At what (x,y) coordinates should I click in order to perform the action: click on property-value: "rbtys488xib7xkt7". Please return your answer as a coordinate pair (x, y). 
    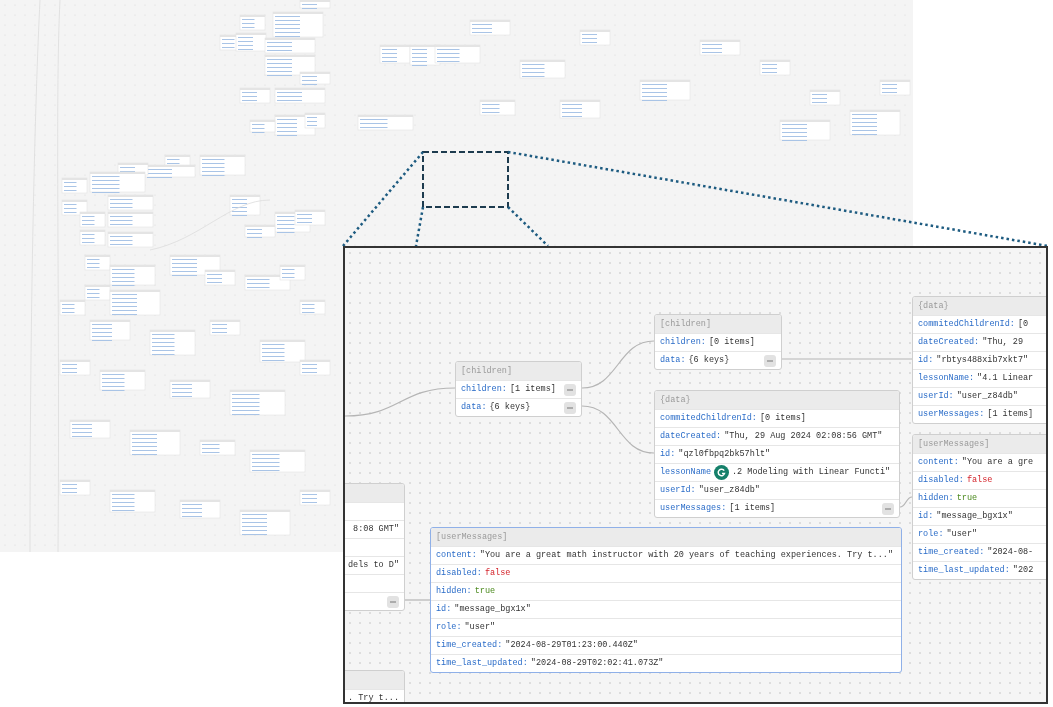
    Looking at the image, I should click on (982, 360).